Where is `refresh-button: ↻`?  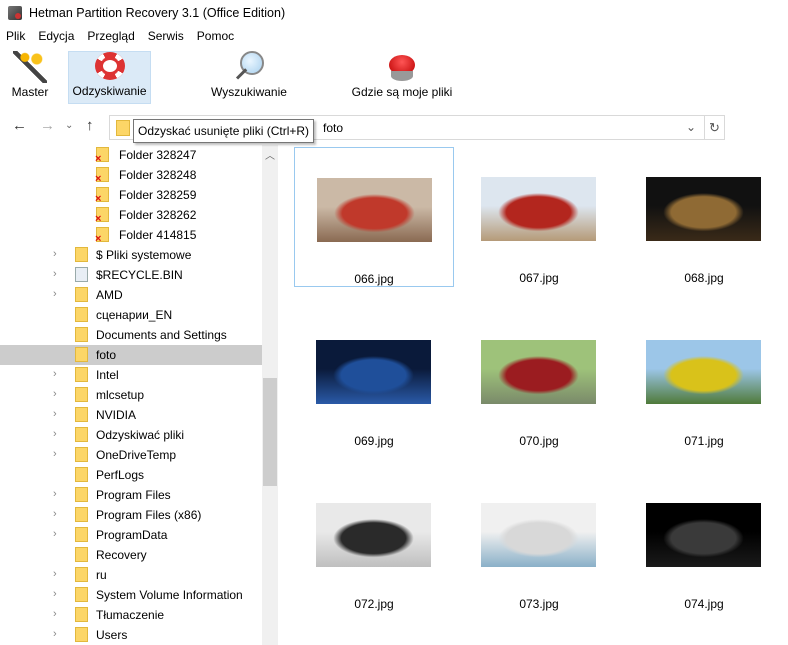
refresh-button: ↻ is located at coordinates (715, 127).